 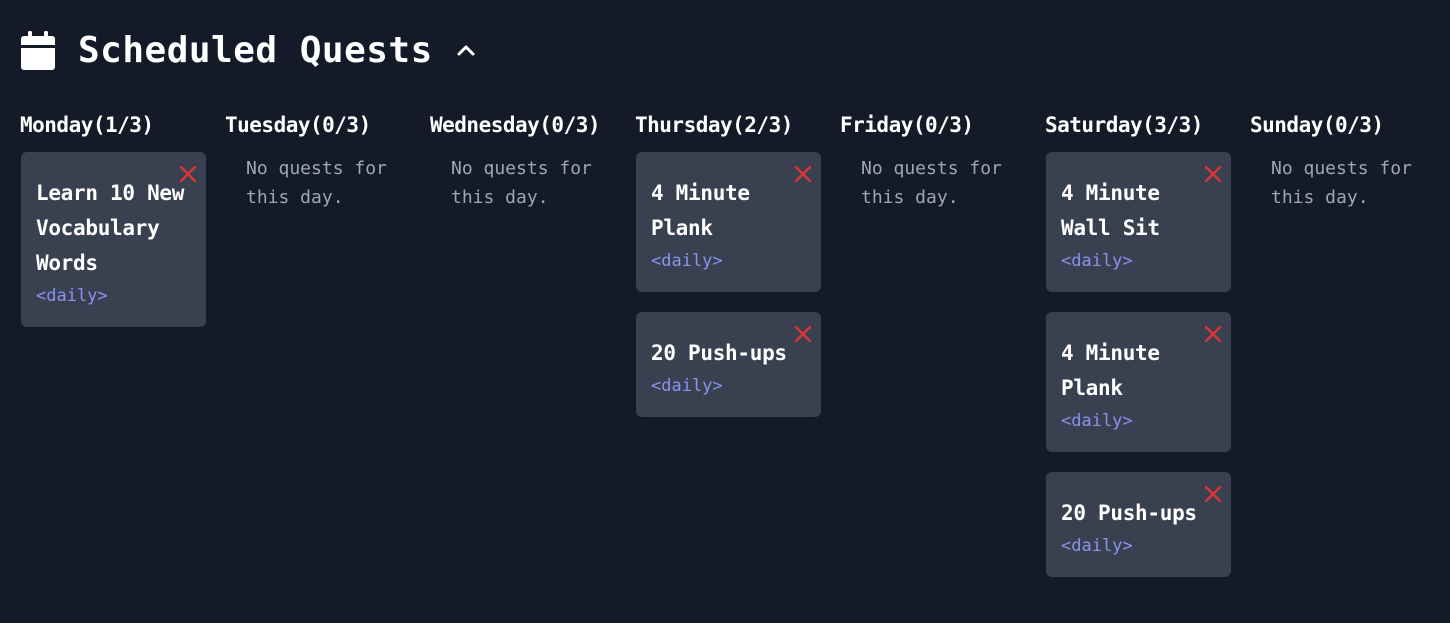 What do you see at coordinates (515, 125) in the screenshot?
I see `day-title: Wednesday(0/3)` at bounding box center [515, 125].